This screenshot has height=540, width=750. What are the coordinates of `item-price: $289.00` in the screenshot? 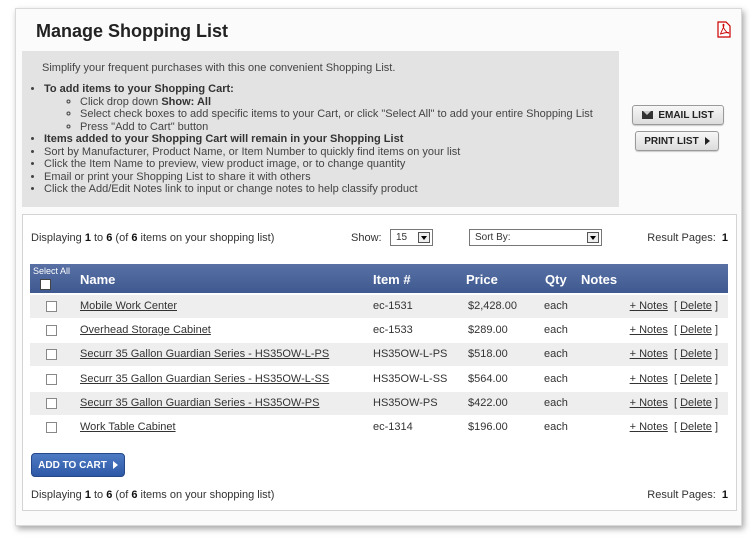 It's located at (488, 330).